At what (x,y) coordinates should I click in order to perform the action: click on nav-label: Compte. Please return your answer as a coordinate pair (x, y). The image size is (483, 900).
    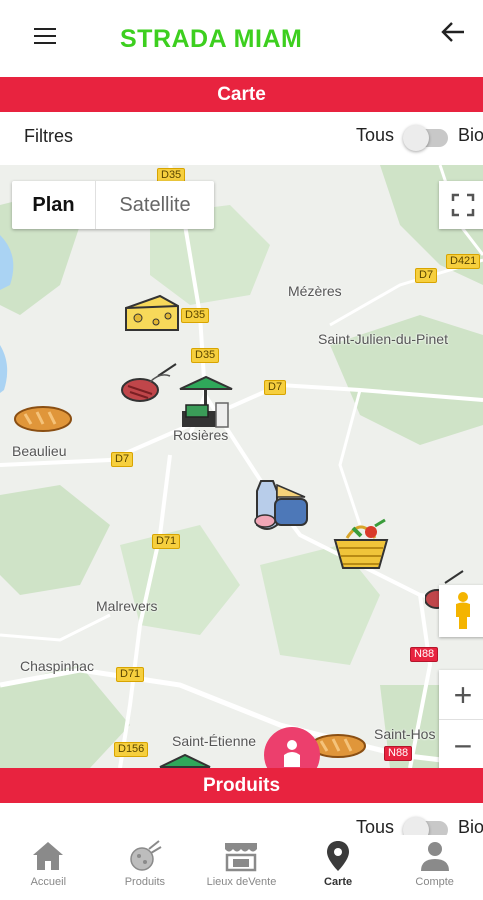
    Looking at the image, I should click on (434, 882).